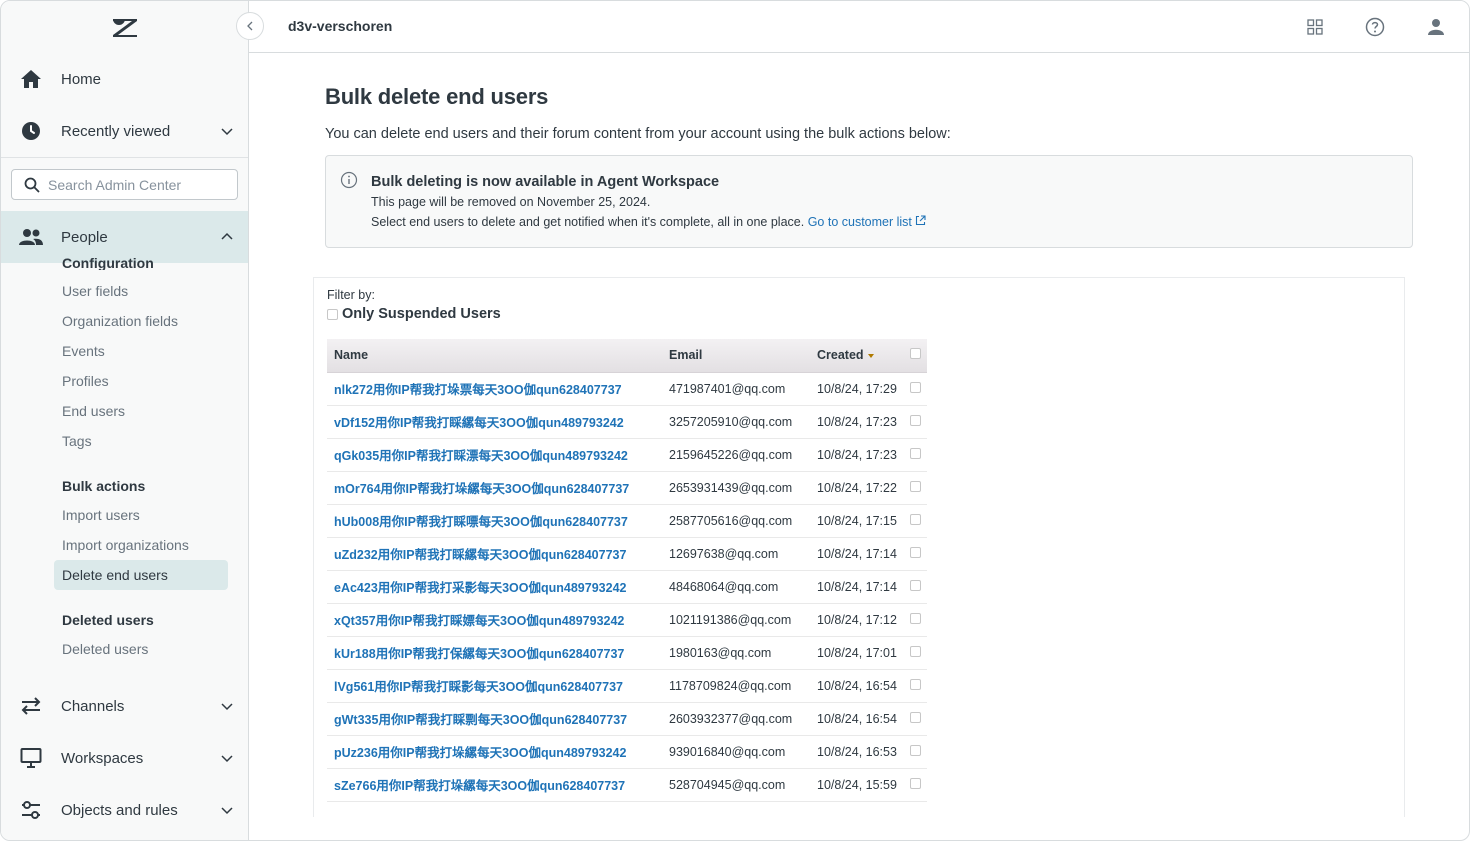 This screenshot has height=841, width=1470. I want to click on user-created-cell: 10/8/24, 17:29, so click(856, 389).